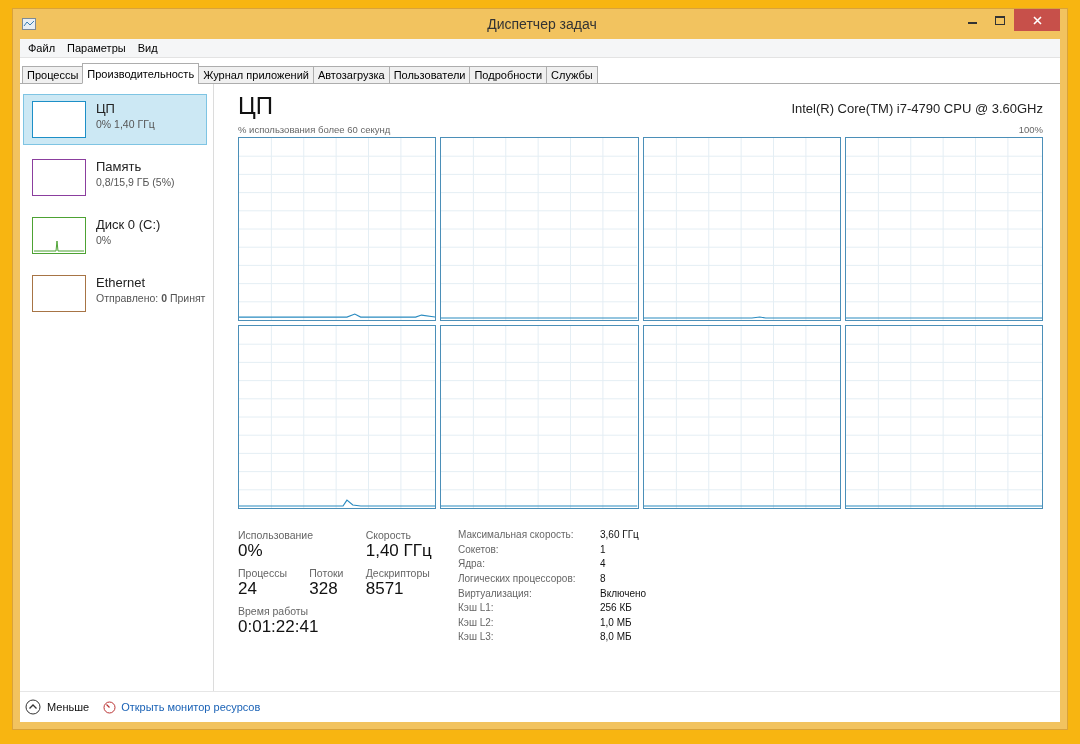  What do you see at coordinates (917, 108) in the screenshot?
I see `processor-name: Intel(R) Core(TM) i7-4790 CPU @ 3.60GHz` at bounding box center [917, 108].